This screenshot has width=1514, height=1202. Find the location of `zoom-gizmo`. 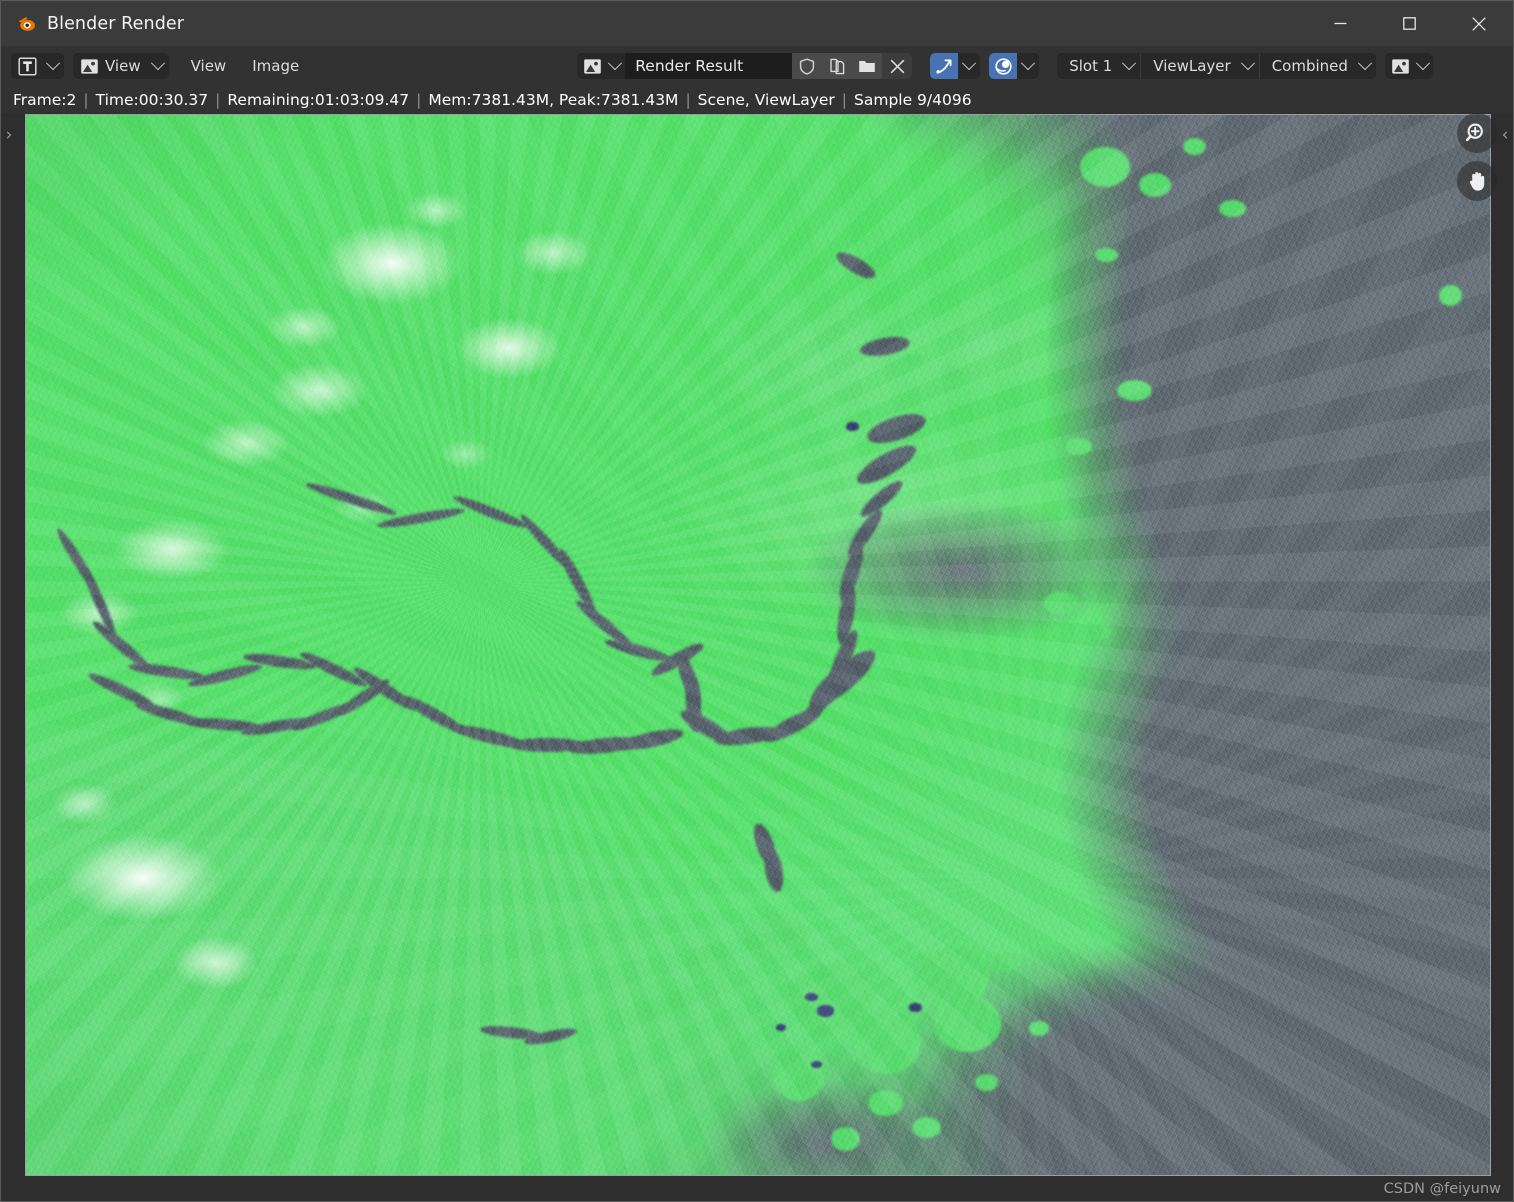

zoom-gizmo is located at coordinates (1477, 133).